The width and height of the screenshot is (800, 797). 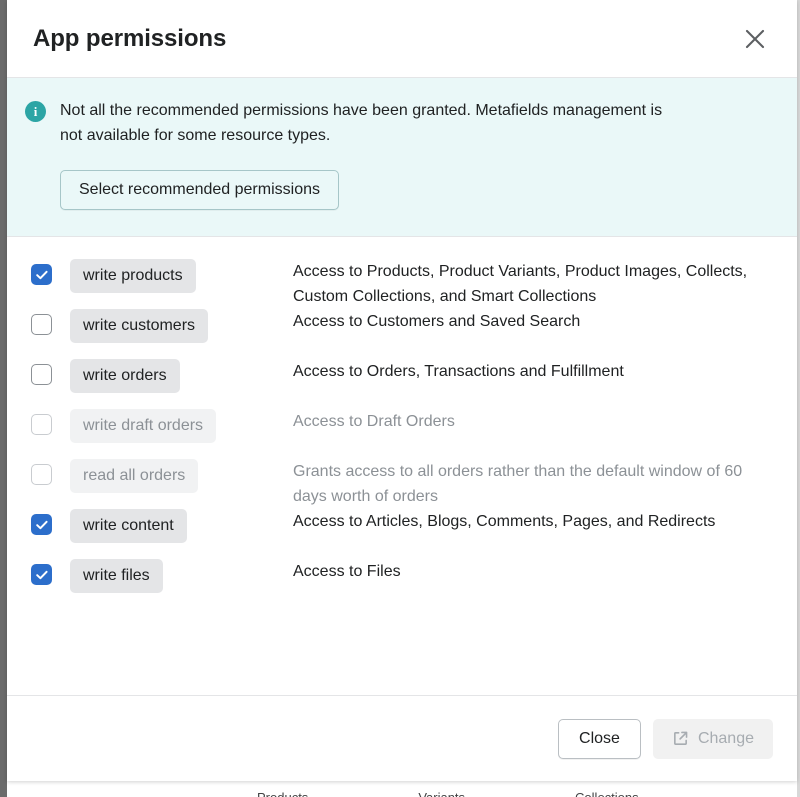 What do you see at coordinates (402, 738) in the screenshot?
I see `modal-footer: Close Change` at bounding box center [402, 738].